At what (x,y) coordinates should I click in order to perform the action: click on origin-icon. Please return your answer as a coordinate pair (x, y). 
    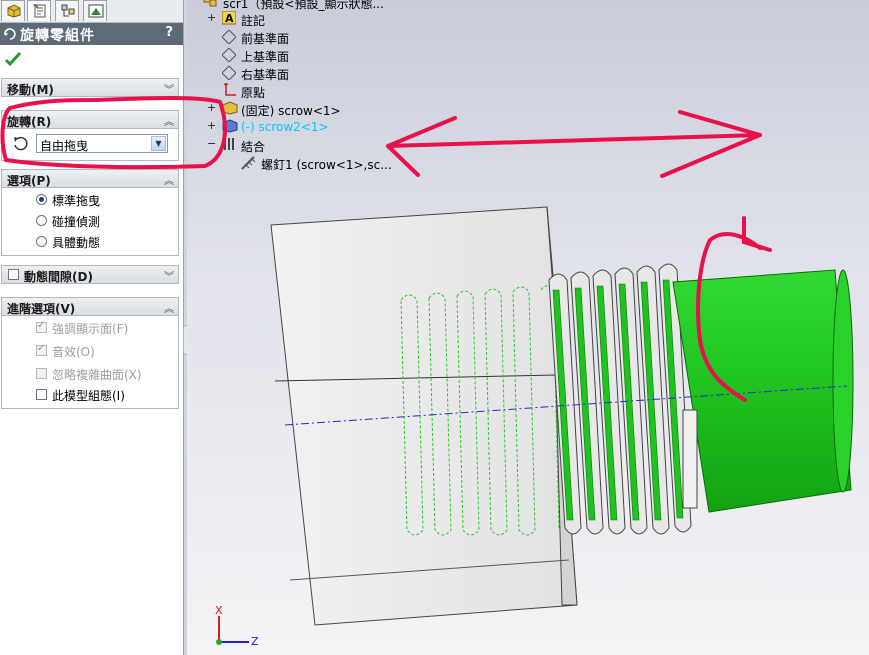
    Looking at the image, I should click on (229, 89).